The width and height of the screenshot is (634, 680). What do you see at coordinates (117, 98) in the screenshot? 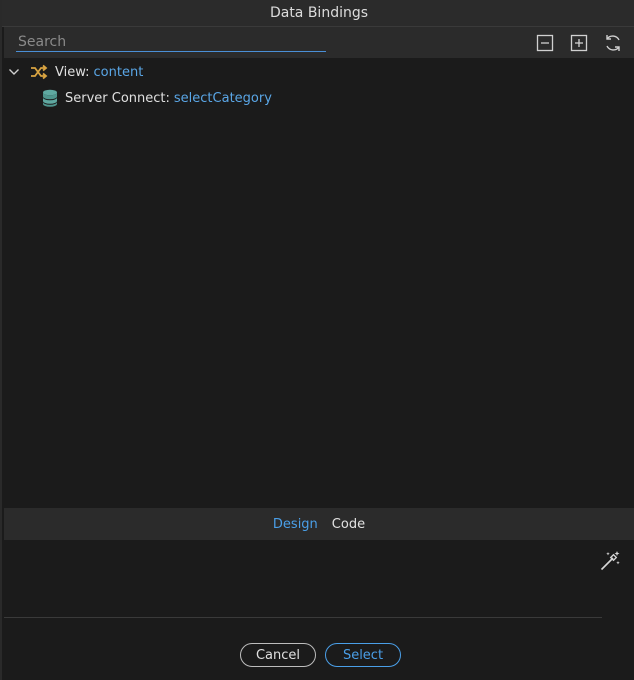
I see `tree-item-key: Server Connect:` at bounding box center [117, 98].